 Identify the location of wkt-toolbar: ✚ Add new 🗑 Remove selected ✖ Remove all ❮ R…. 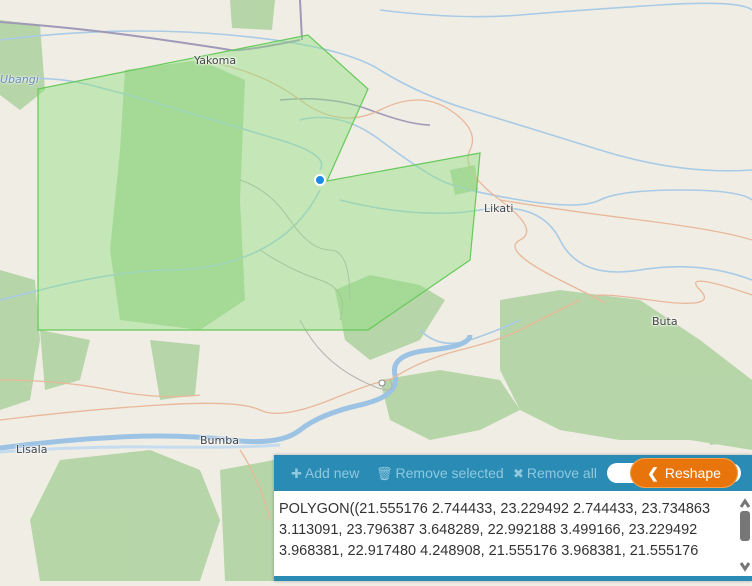
(513, 473).